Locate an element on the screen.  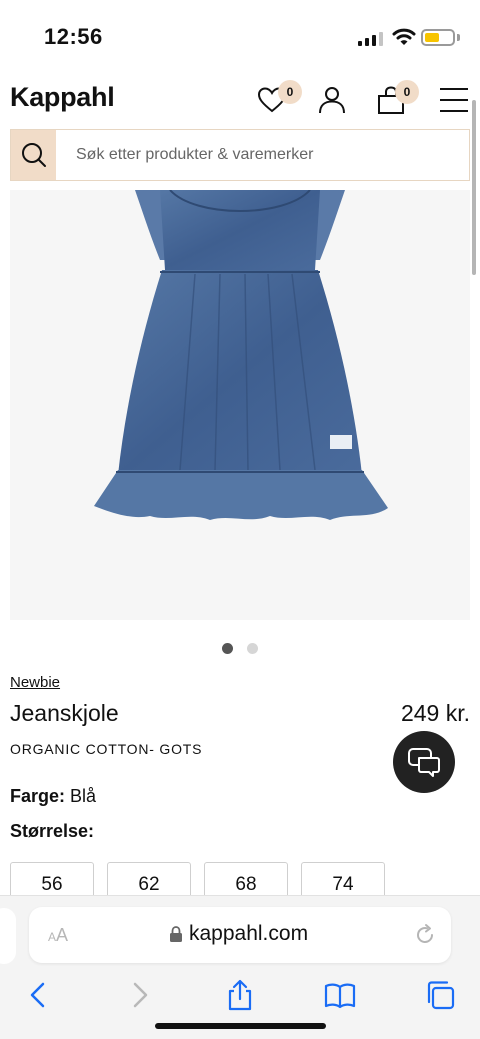
address-bar: AA kappahl.com is located at coordinates (240, 935).